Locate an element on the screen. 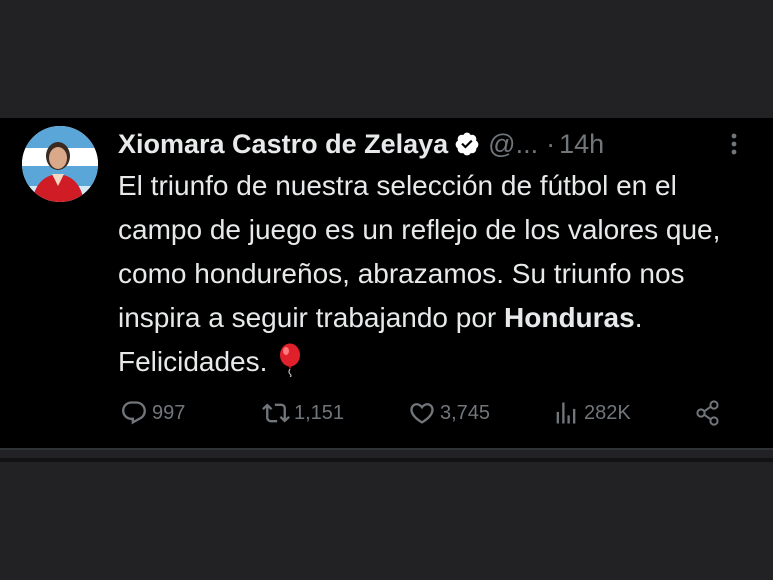 The image size is (773, 580). reply-count: 997 is located at coordinates (169, 412).